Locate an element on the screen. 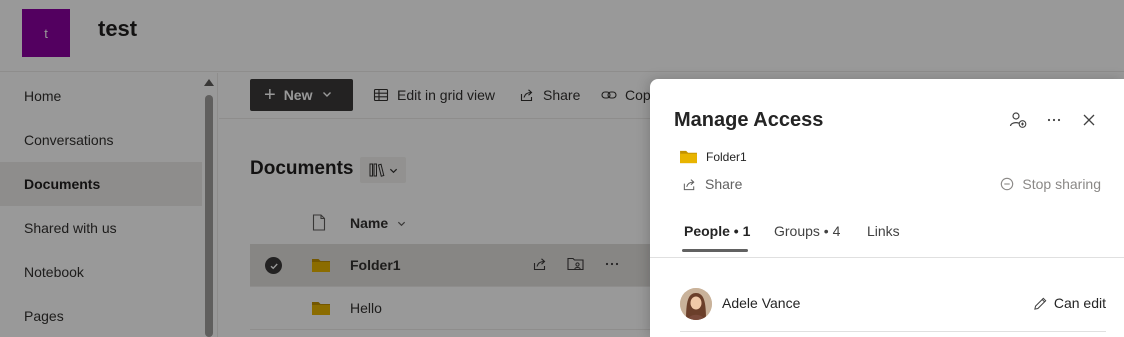 This screenshot has width=1124, height=337. pencil-icon is located at coordinates (1040, 303).